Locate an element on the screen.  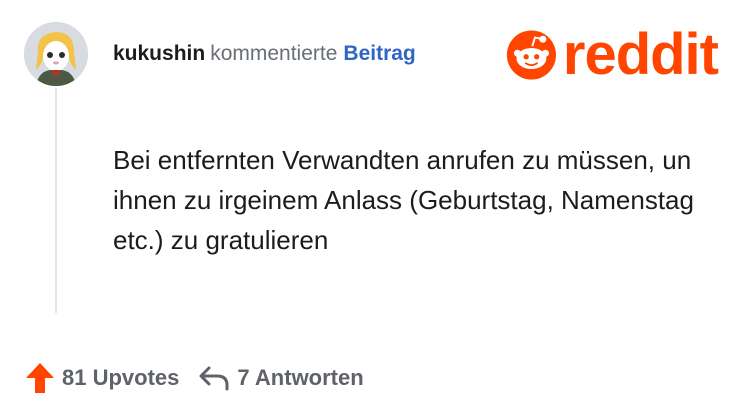
reply-arrow-icon is located at coordinates (214, 378).